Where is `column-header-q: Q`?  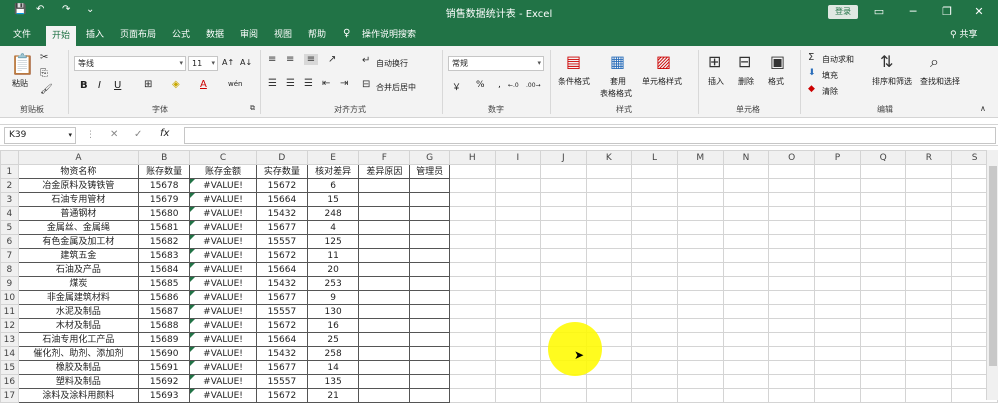 column-header-q: Q is located at coordinates (883, 157).